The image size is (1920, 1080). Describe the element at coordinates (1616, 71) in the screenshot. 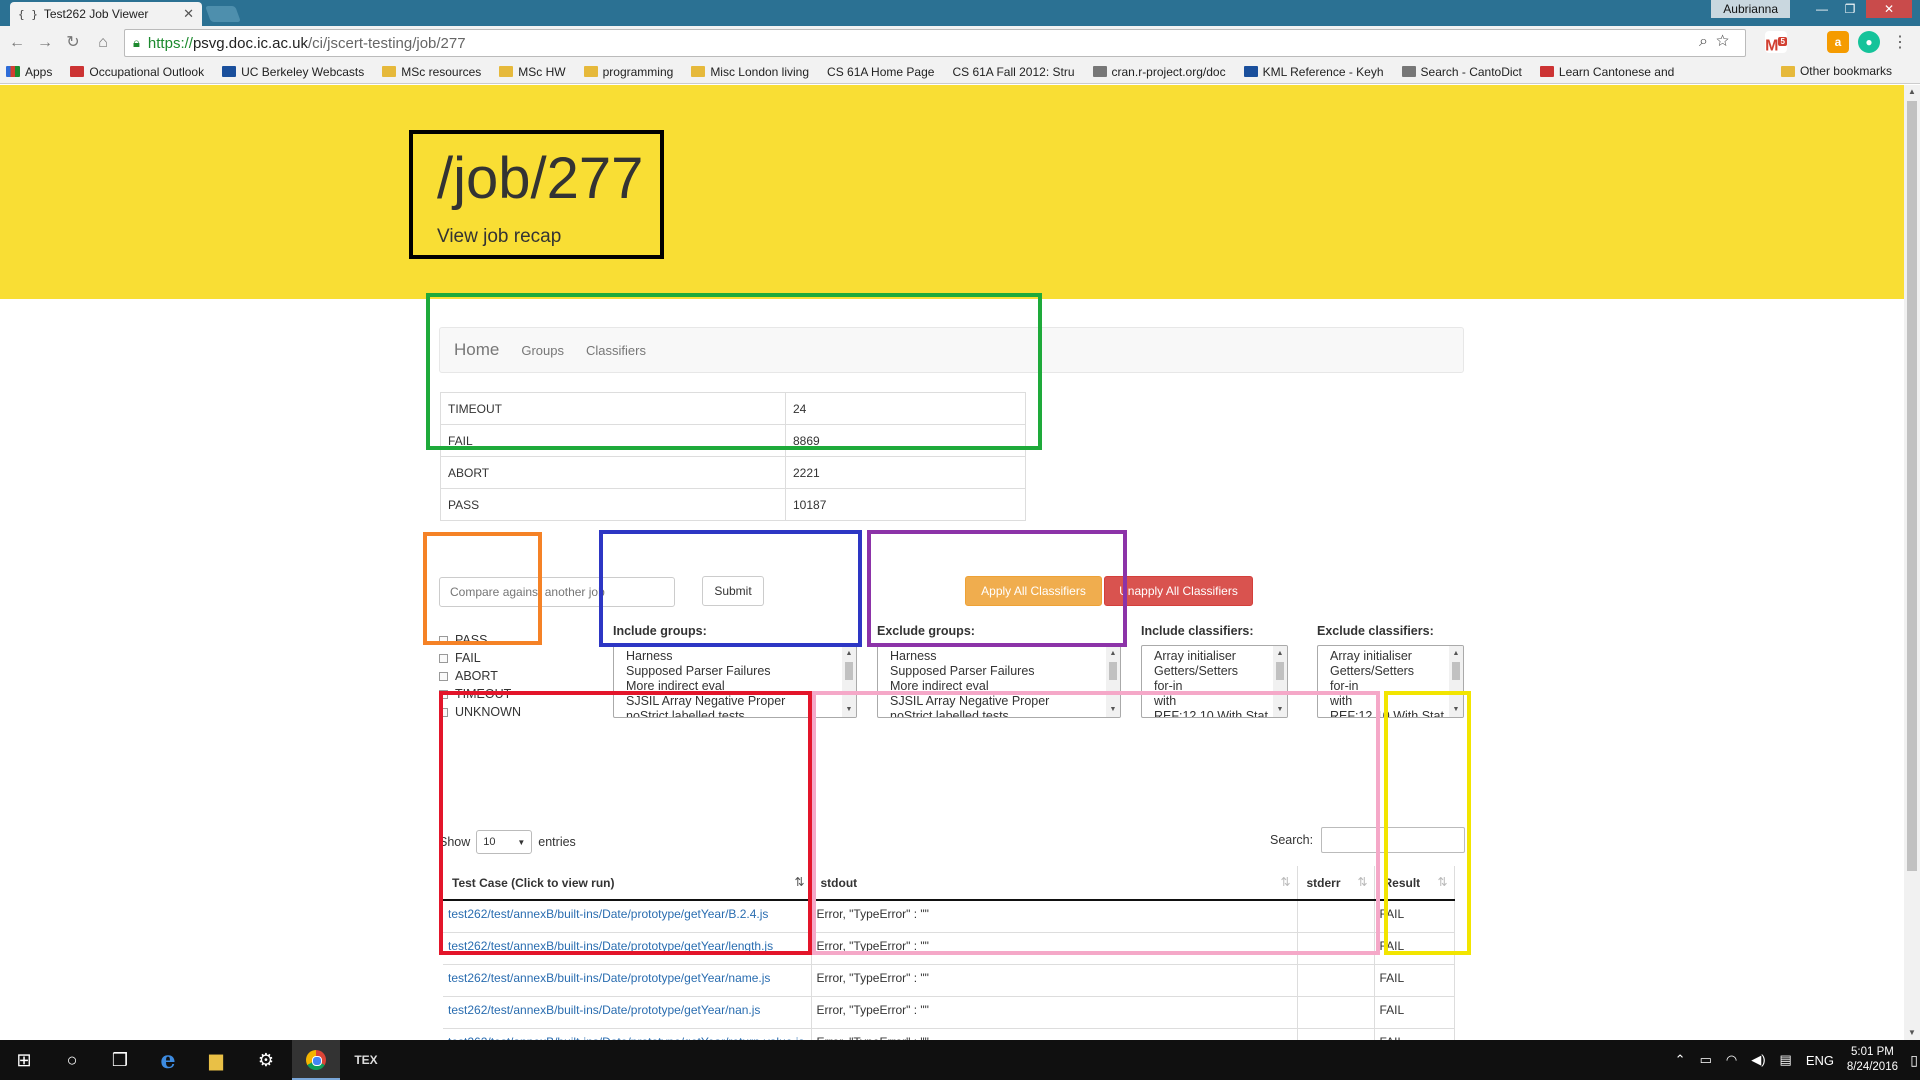

I see `bookmark-label: Learn Cantonese and` at that location.